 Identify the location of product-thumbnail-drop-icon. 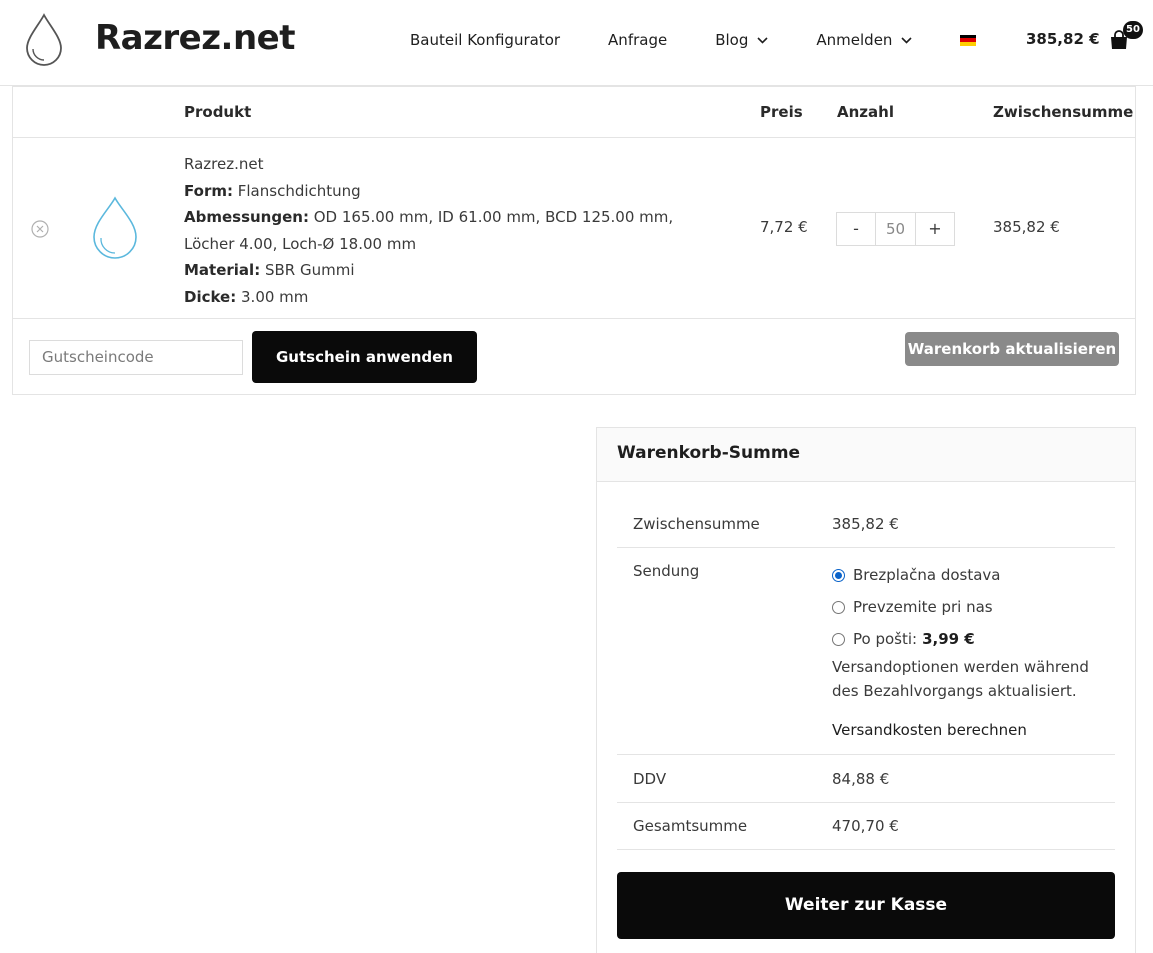
(115, 228).